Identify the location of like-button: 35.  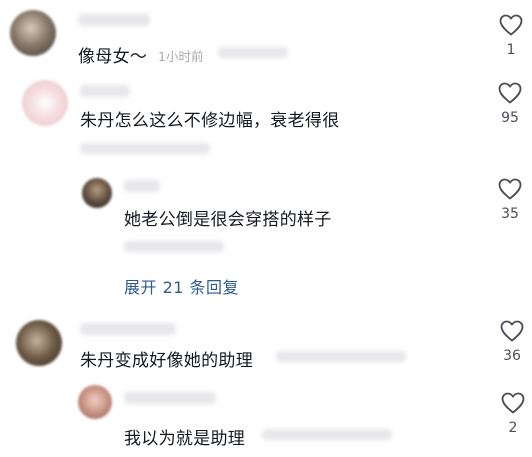
(510, 200).